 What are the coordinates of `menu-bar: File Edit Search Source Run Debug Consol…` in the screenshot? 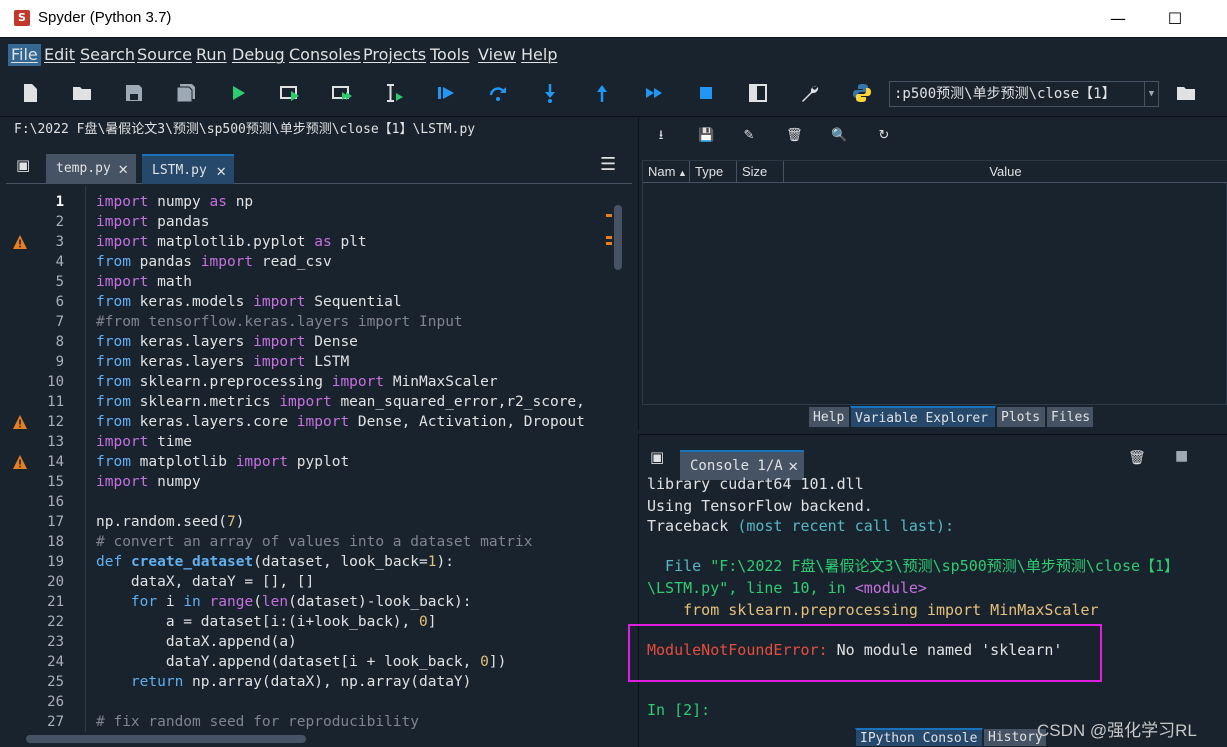 It's located at (613, 54).